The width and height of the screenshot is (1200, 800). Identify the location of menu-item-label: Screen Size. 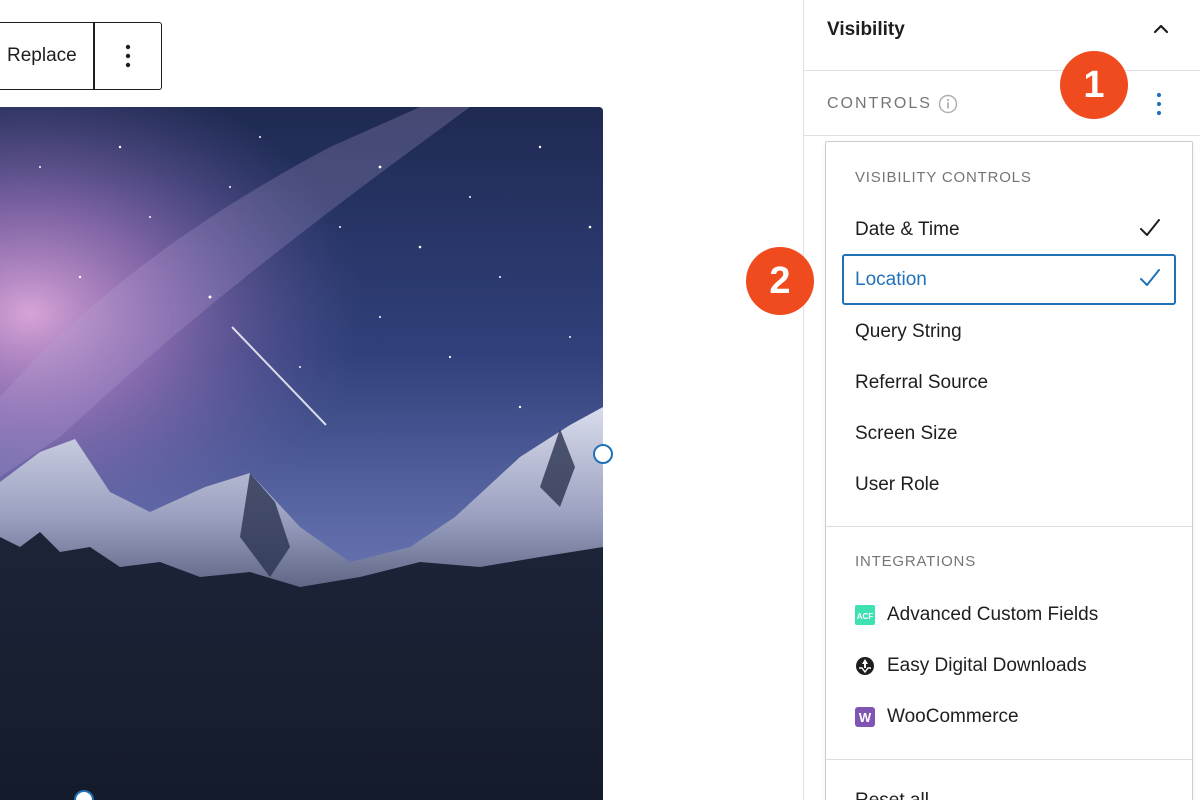
(906, 433).